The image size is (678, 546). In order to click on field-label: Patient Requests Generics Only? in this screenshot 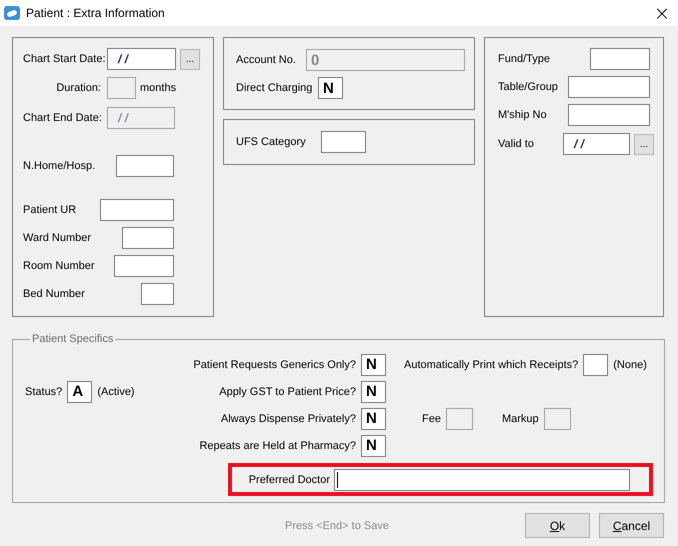, I will do `click(274, 364)`.